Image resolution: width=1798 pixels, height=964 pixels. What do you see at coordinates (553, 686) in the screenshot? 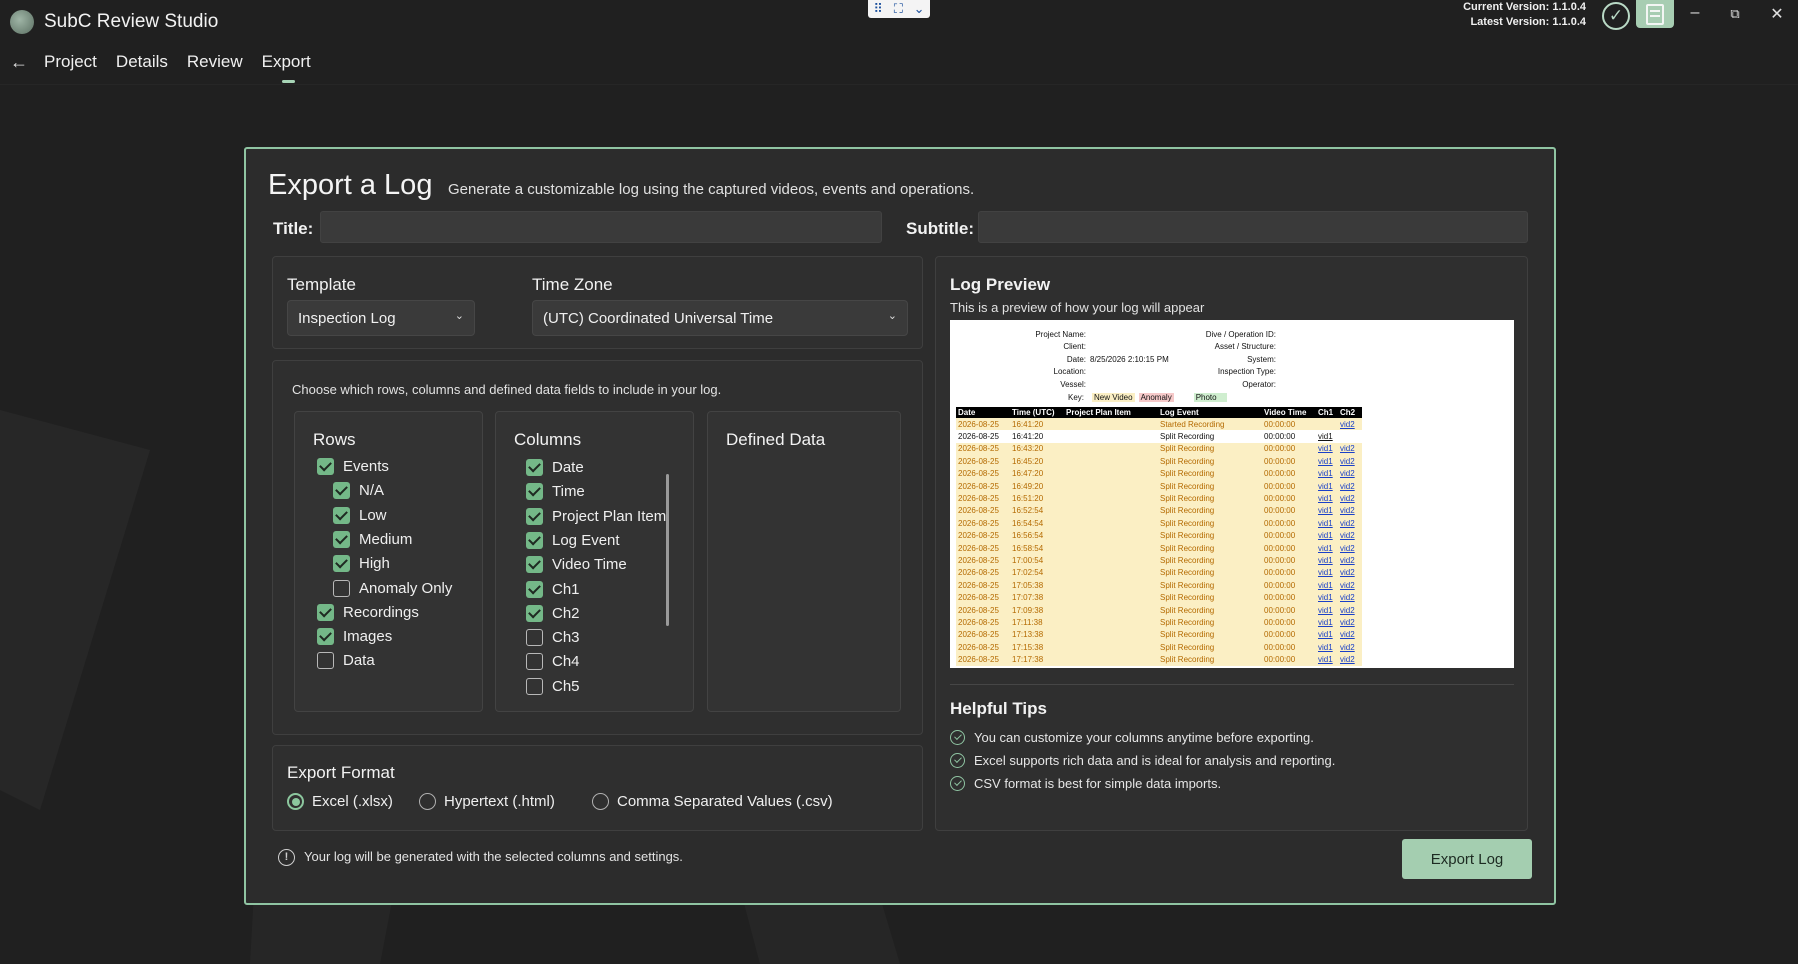
I see `column-option: Ch5` at bounding box center [553, 686].